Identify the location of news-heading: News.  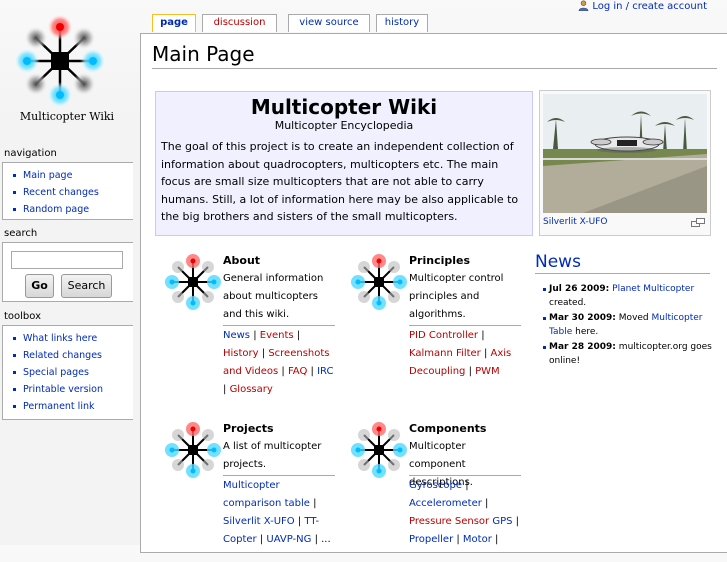
(622, 263).